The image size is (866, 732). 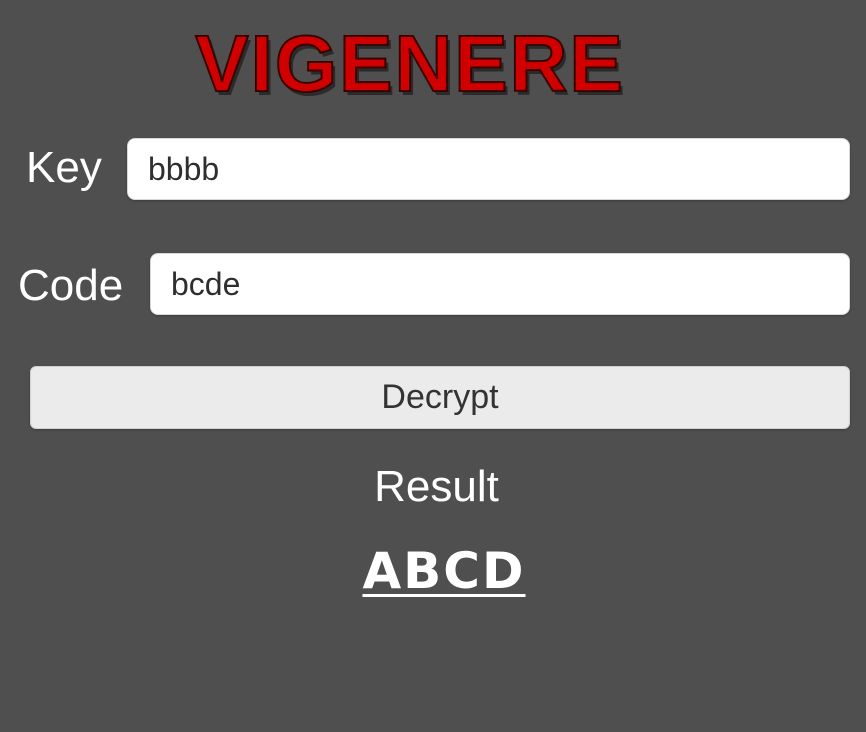 I want to click on app-title: VIGENERE, so click(x=409, y=63).